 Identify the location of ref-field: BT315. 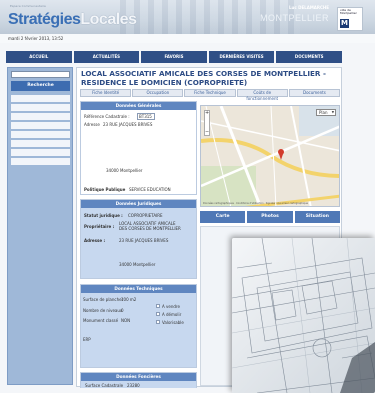
(146, 116).